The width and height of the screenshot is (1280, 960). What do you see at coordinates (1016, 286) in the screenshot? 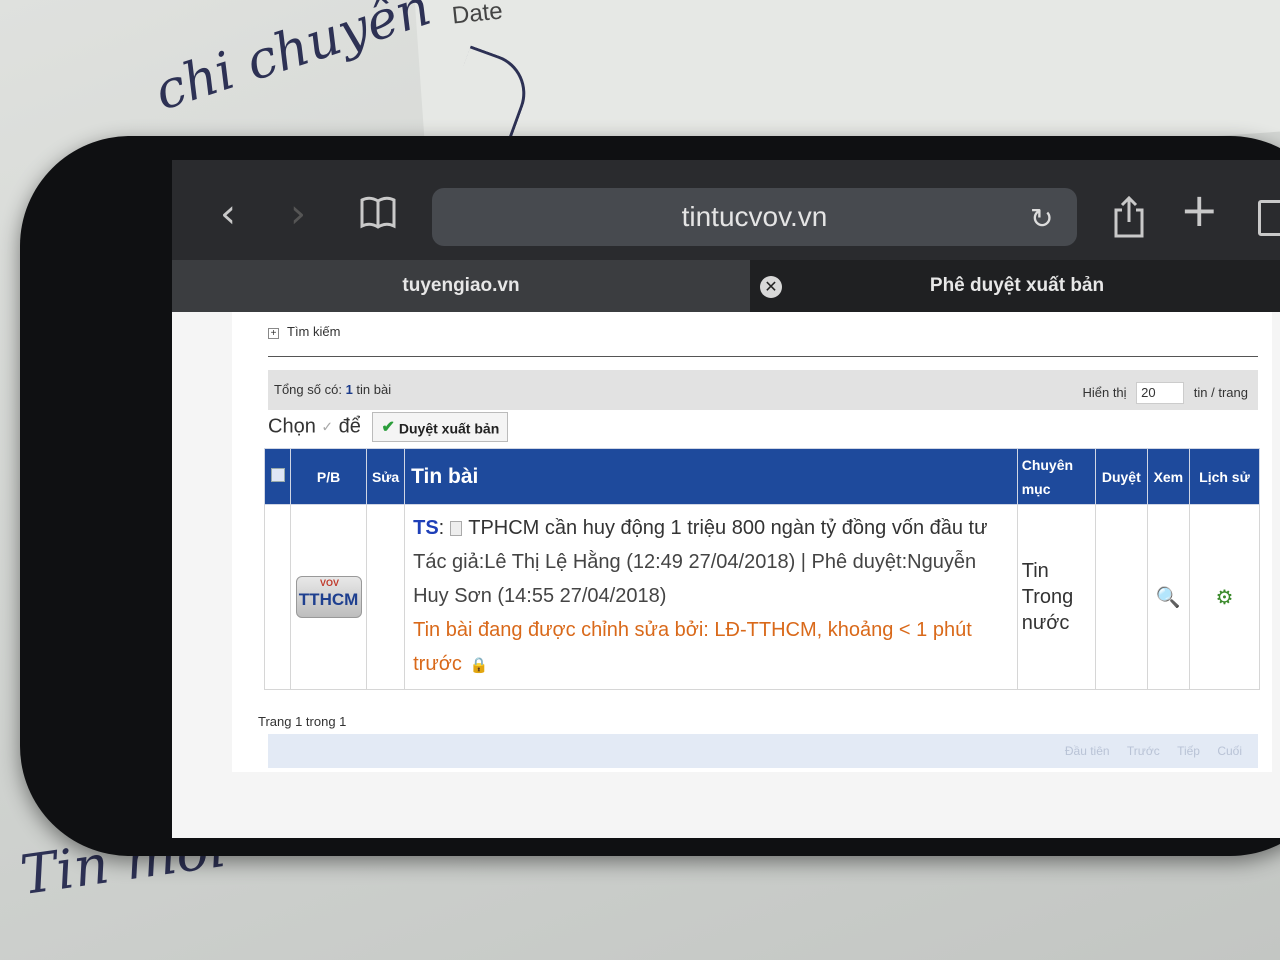
I see `tab-phe-duyet: Phê duyệt xuất bản` at bounding box center [1016, 286].